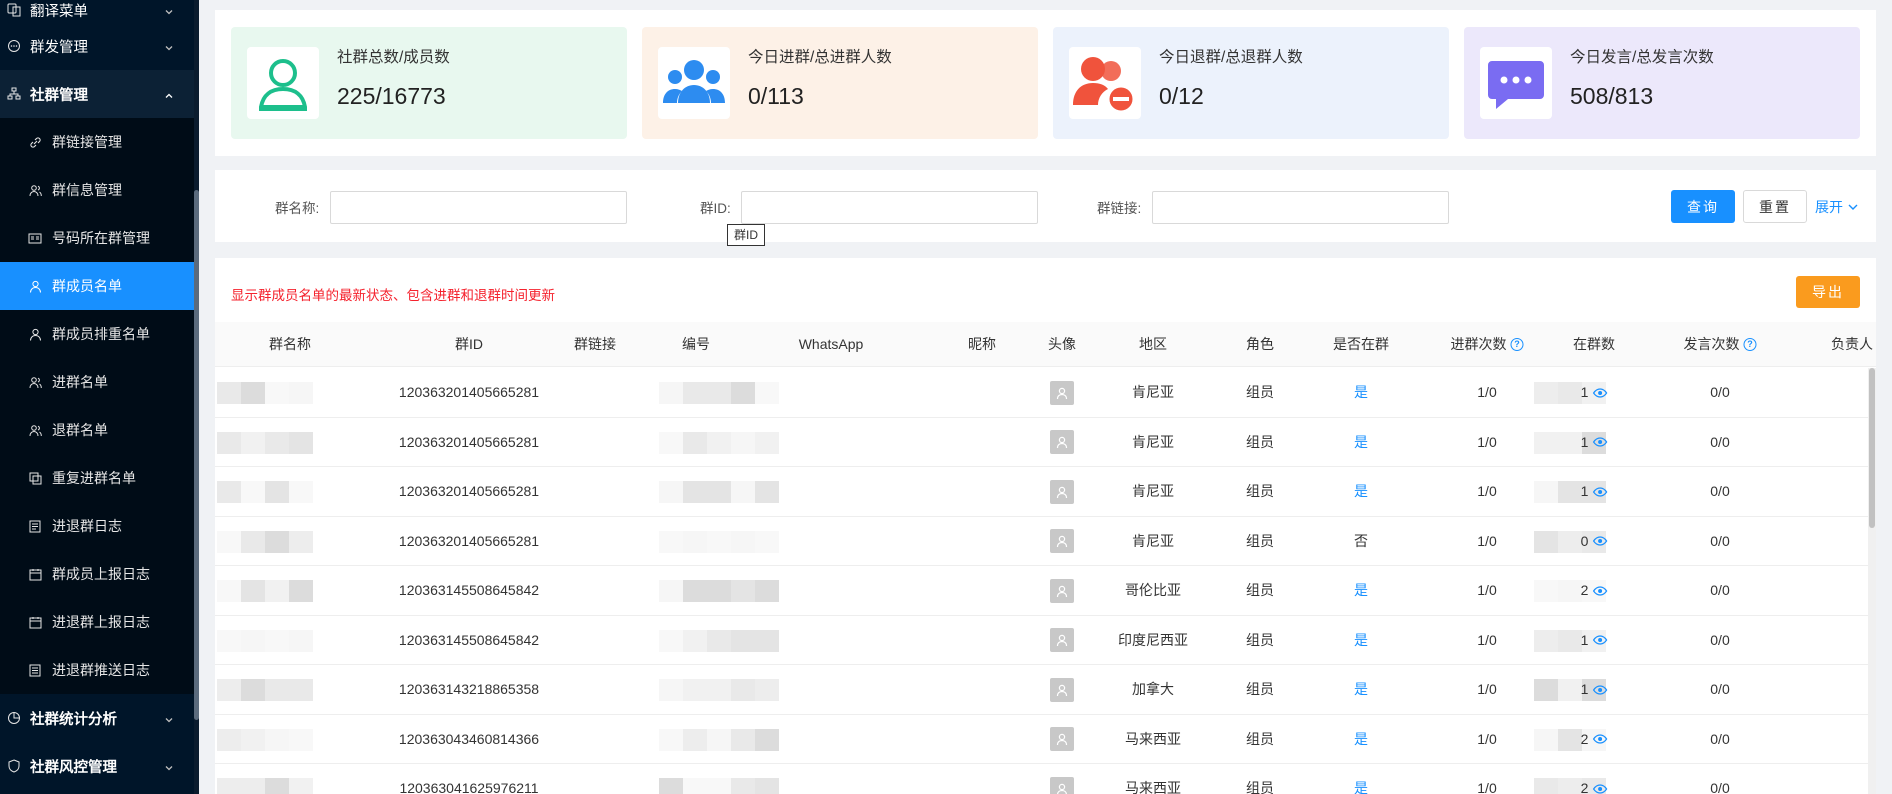 Image resolution: width=1892 pixels, height=794 pixels. Describe the element at coordinates (97, 478) in the screenshot. I see `sidebar-item: 重复进群名单` at that location.